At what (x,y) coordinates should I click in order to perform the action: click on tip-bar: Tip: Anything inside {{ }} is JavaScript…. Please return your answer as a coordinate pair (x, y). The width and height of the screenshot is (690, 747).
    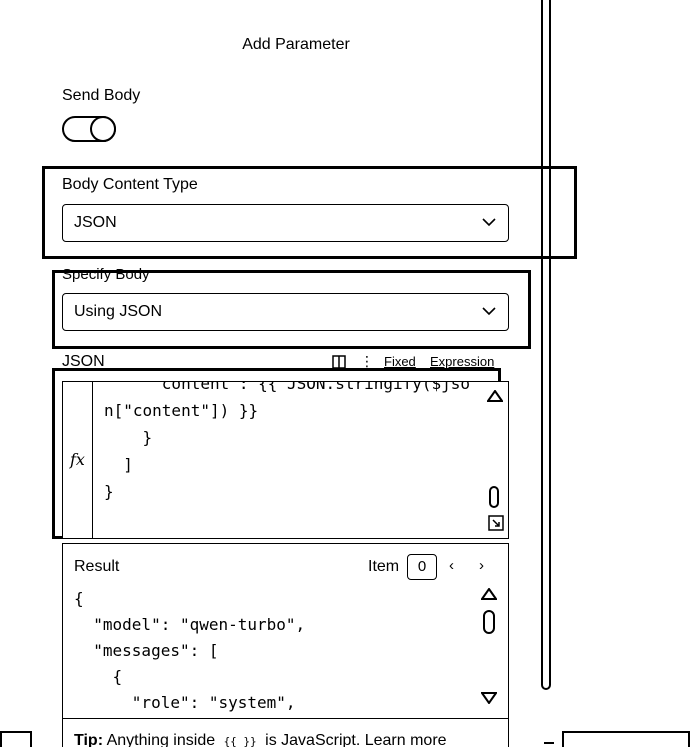
    Looking at the image, I should click on (285, 732).